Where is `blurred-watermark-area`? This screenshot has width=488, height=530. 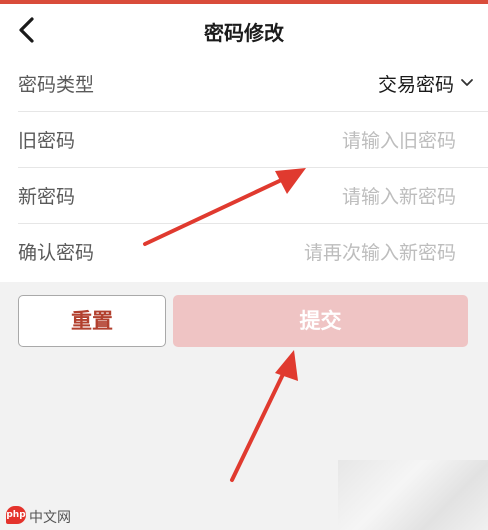 blurred-watermark-area is located at coordinates (413, 495).